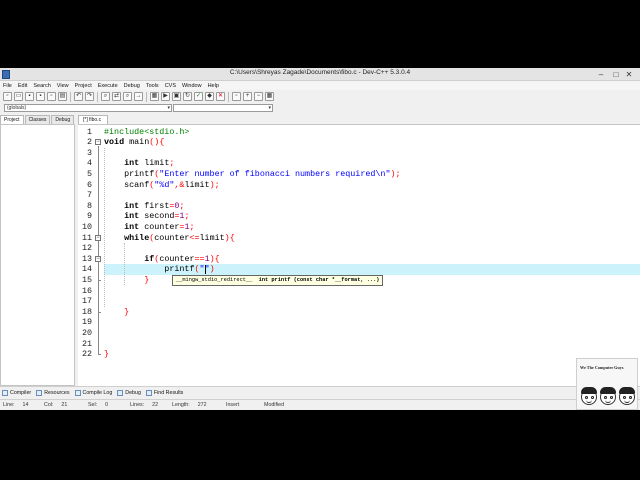 This screenshot has width=640, height=480. Describe the element at coordinates (16, 392) in the screenshot. I see `bottom-tab-compiler: Compiler` at that location.